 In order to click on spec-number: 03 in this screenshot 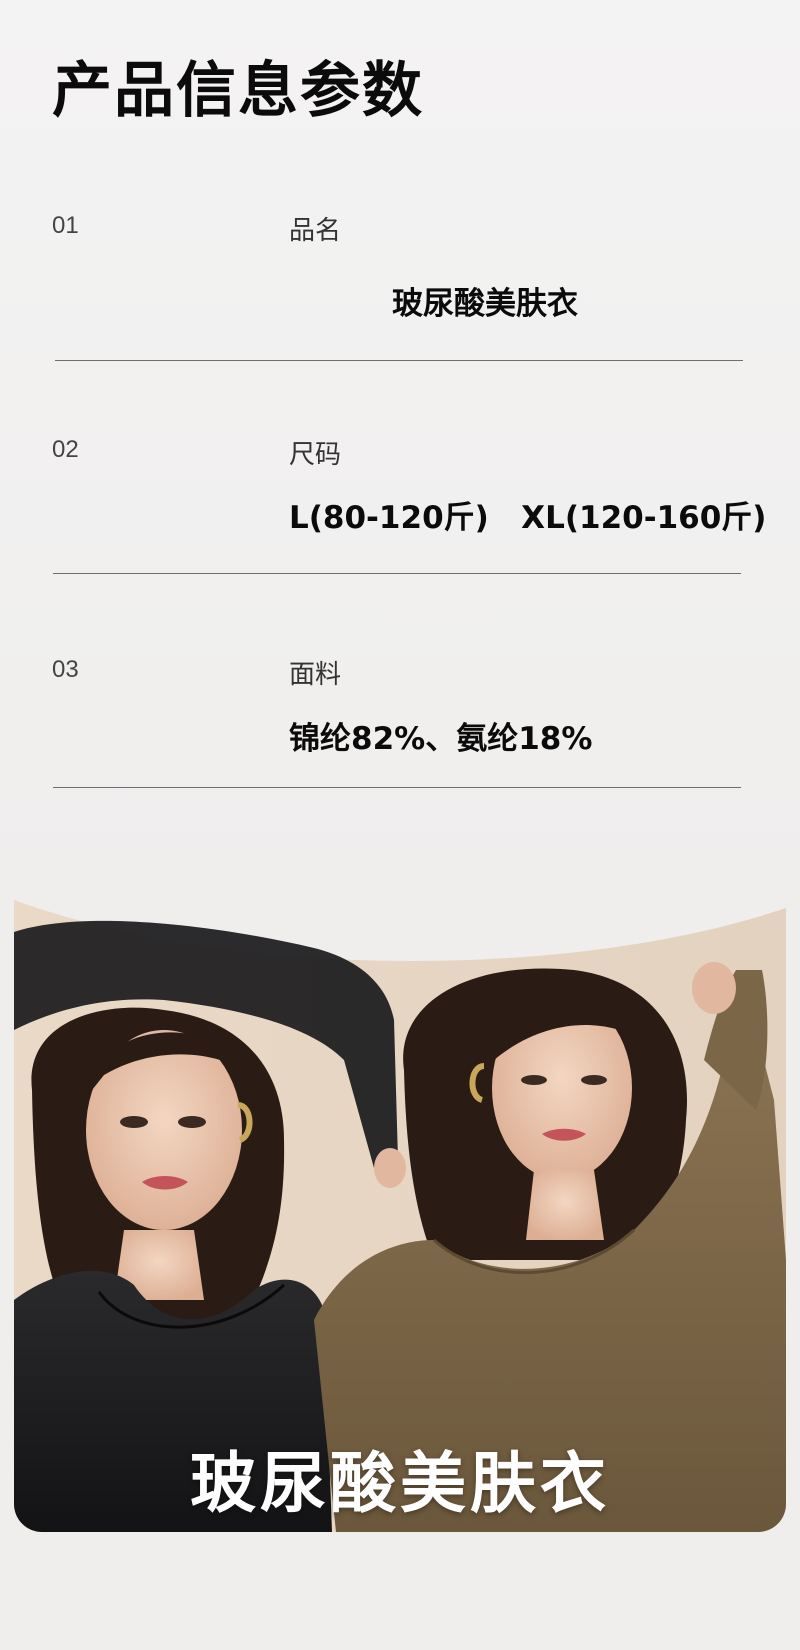, I will do `click(65, 669)`.